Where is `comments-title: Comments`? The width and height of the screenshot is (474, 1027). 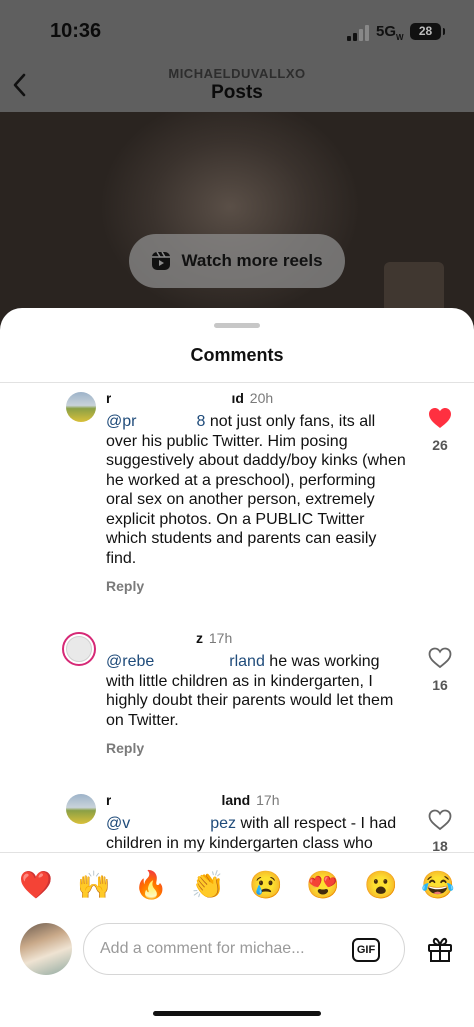
comments-title: Comments is located at coordinates (237, 355).